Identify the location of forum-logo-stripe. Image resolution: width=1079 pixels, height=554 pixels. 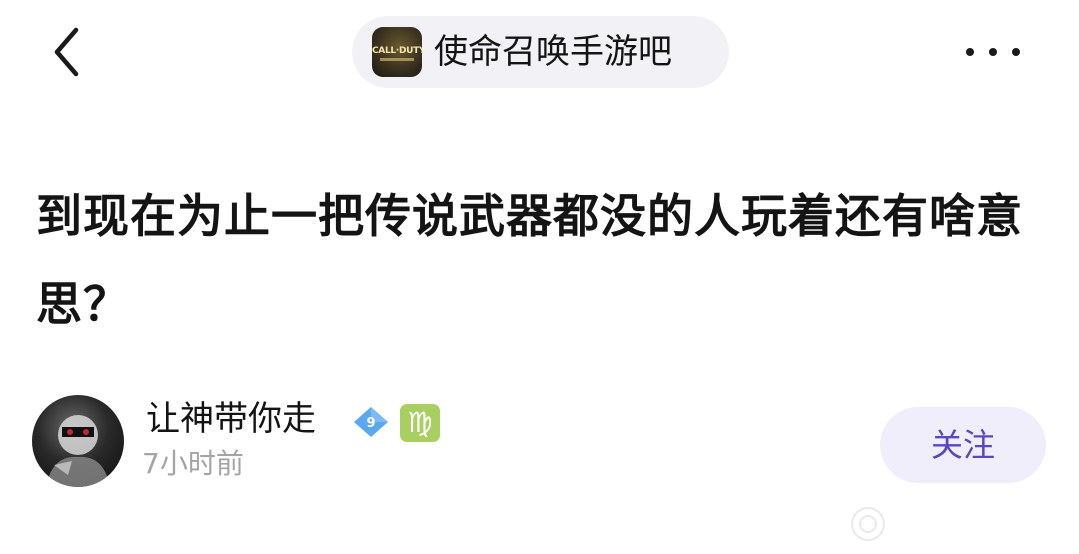
(397, 59).